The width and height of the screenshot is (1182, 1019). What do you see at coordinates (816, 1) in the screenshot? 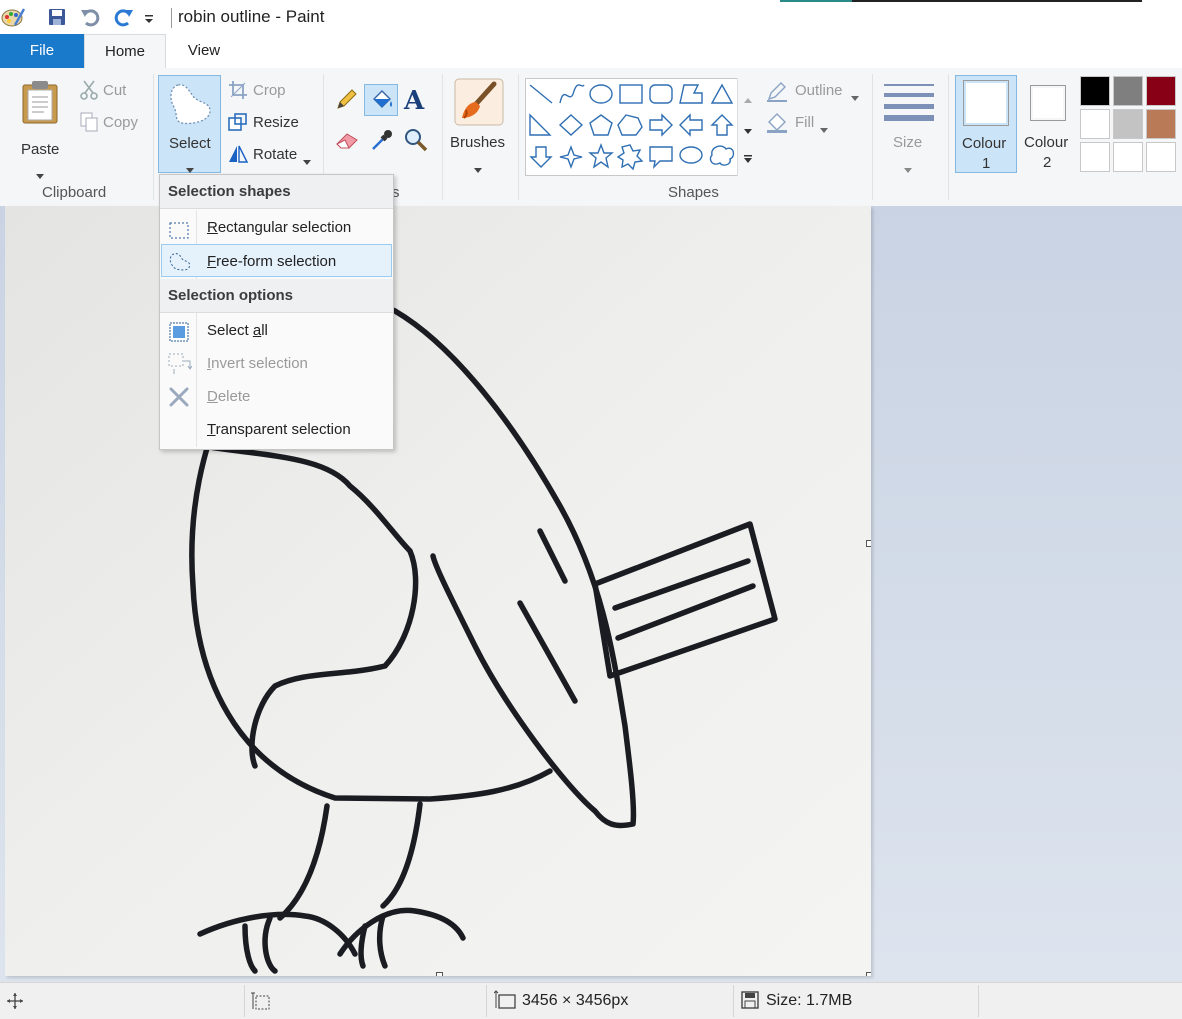
I see `window-accent-bar` at bounding box center [816, 1].